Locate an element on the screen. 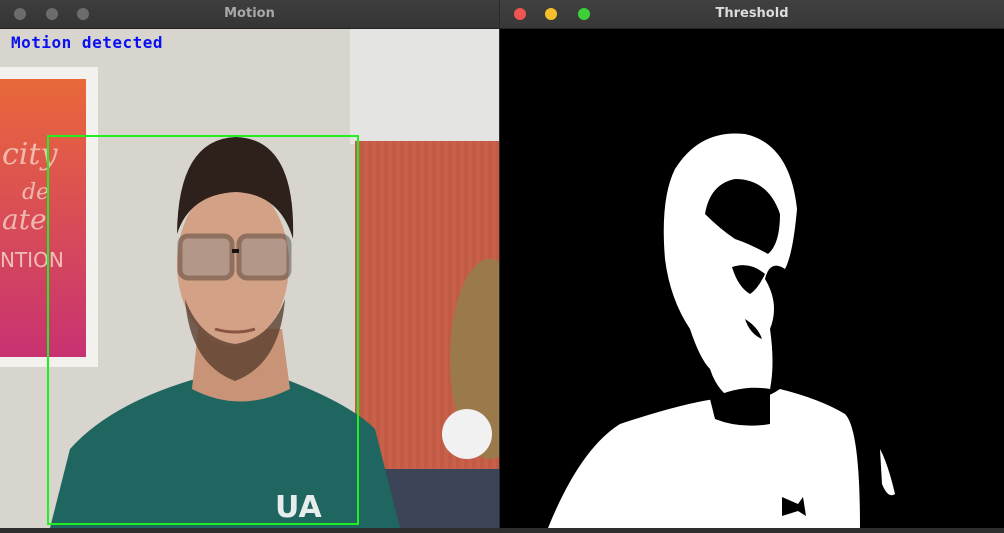 This screenshot has width=1004, height=533. motion-titlebar: Motion is located at coordinates (249, 14).